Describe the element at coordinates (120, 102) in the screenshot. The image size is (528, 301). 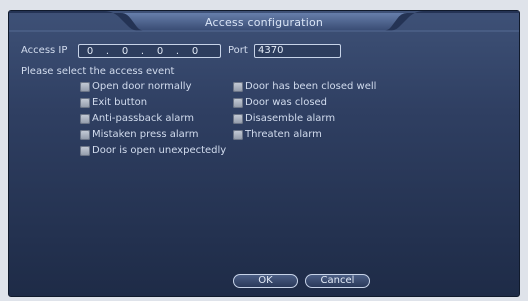
I see `checkbox-label: Exit button` at that location.